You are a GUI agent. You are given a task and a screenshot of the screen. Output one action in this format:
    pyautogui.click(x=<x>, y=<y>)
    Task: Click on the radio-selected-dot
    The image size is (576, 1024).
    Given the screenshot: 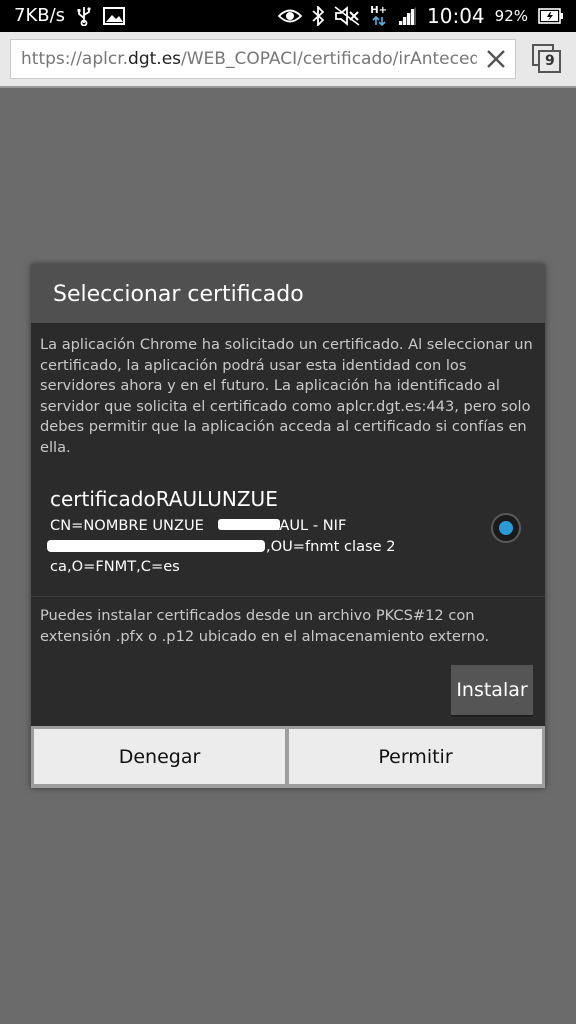 What is the action you would take?
    pyautogui.click(x=506, y=528)
    